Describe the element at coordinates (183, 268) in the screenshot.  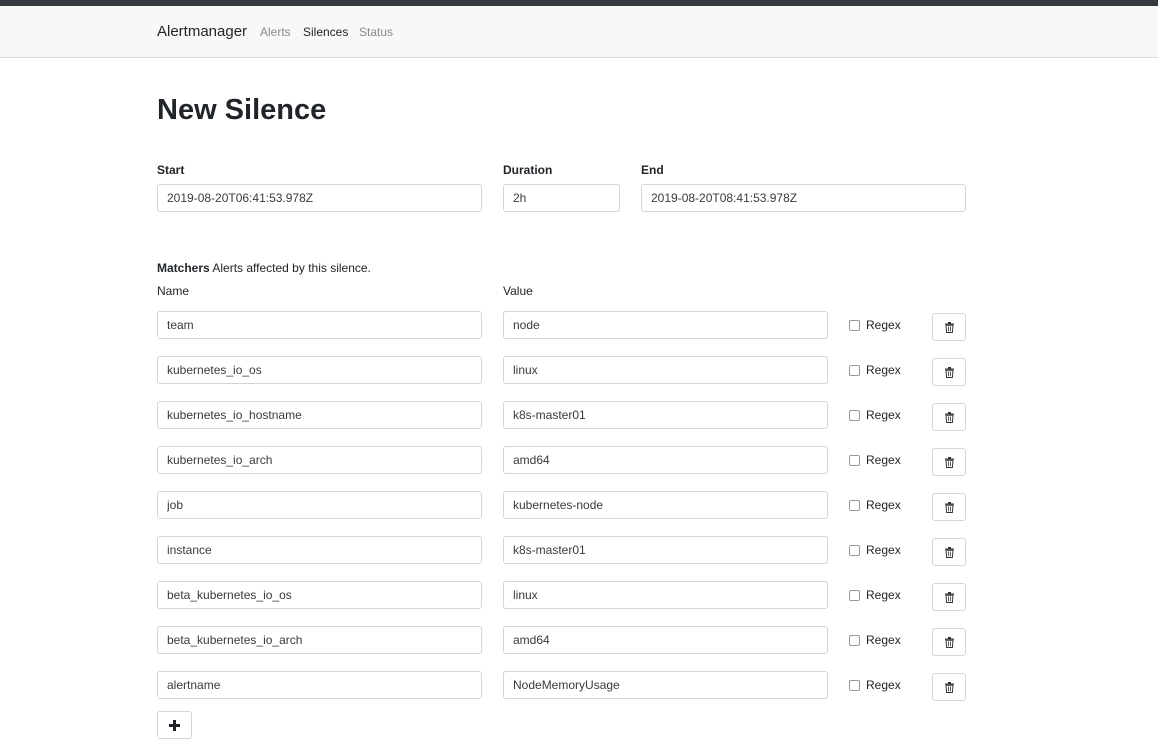
I see `matchers-title: Matchers` at that location.